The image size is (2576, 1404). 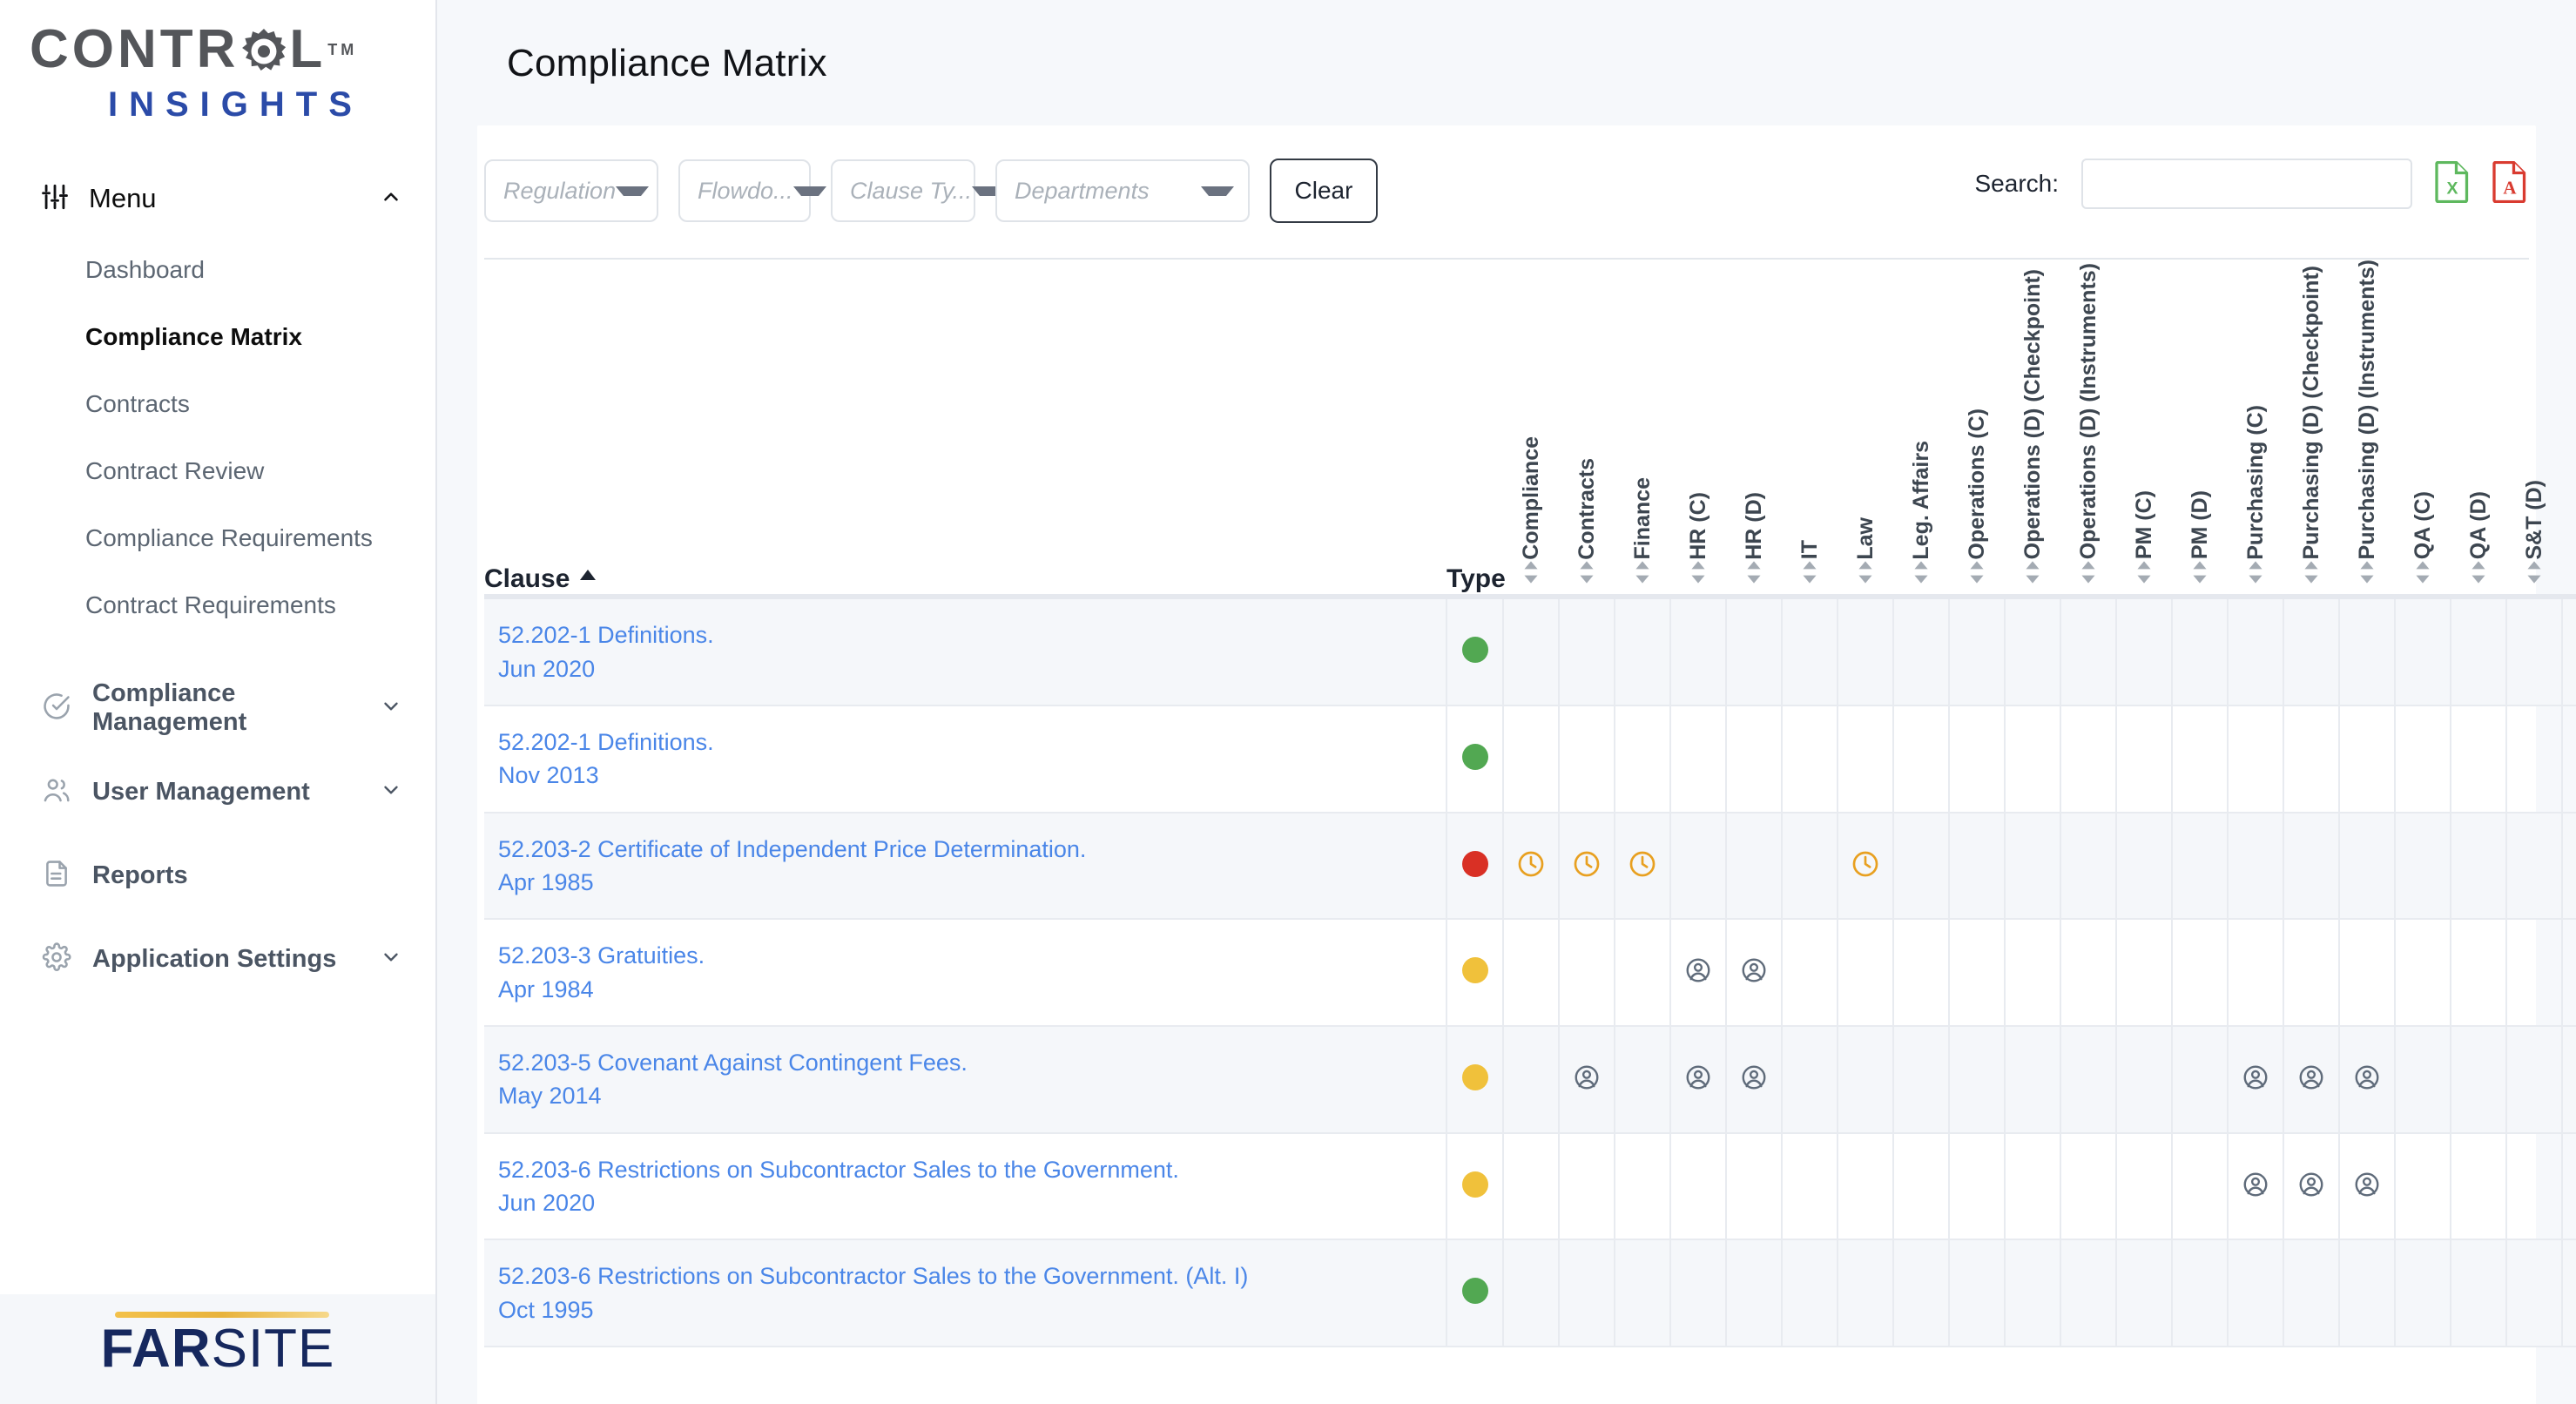 I want to click on clause-date-link: May 2014, so click(x=963, y=1095).